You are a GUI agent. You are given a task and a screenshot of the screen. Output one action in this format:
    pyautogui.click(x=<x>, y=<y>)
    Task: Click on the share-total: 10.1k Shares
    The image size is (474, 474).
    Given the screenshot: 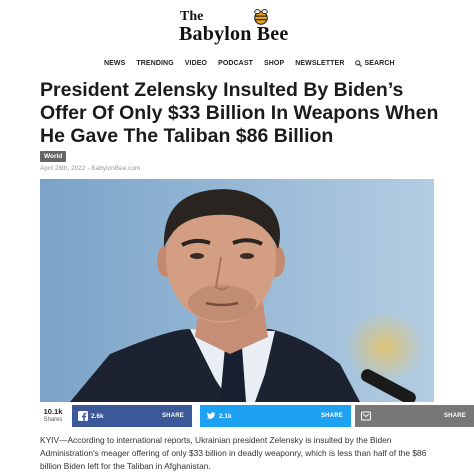 What is the action you would take?
    pyautogui.click(x=53, y=416)
    